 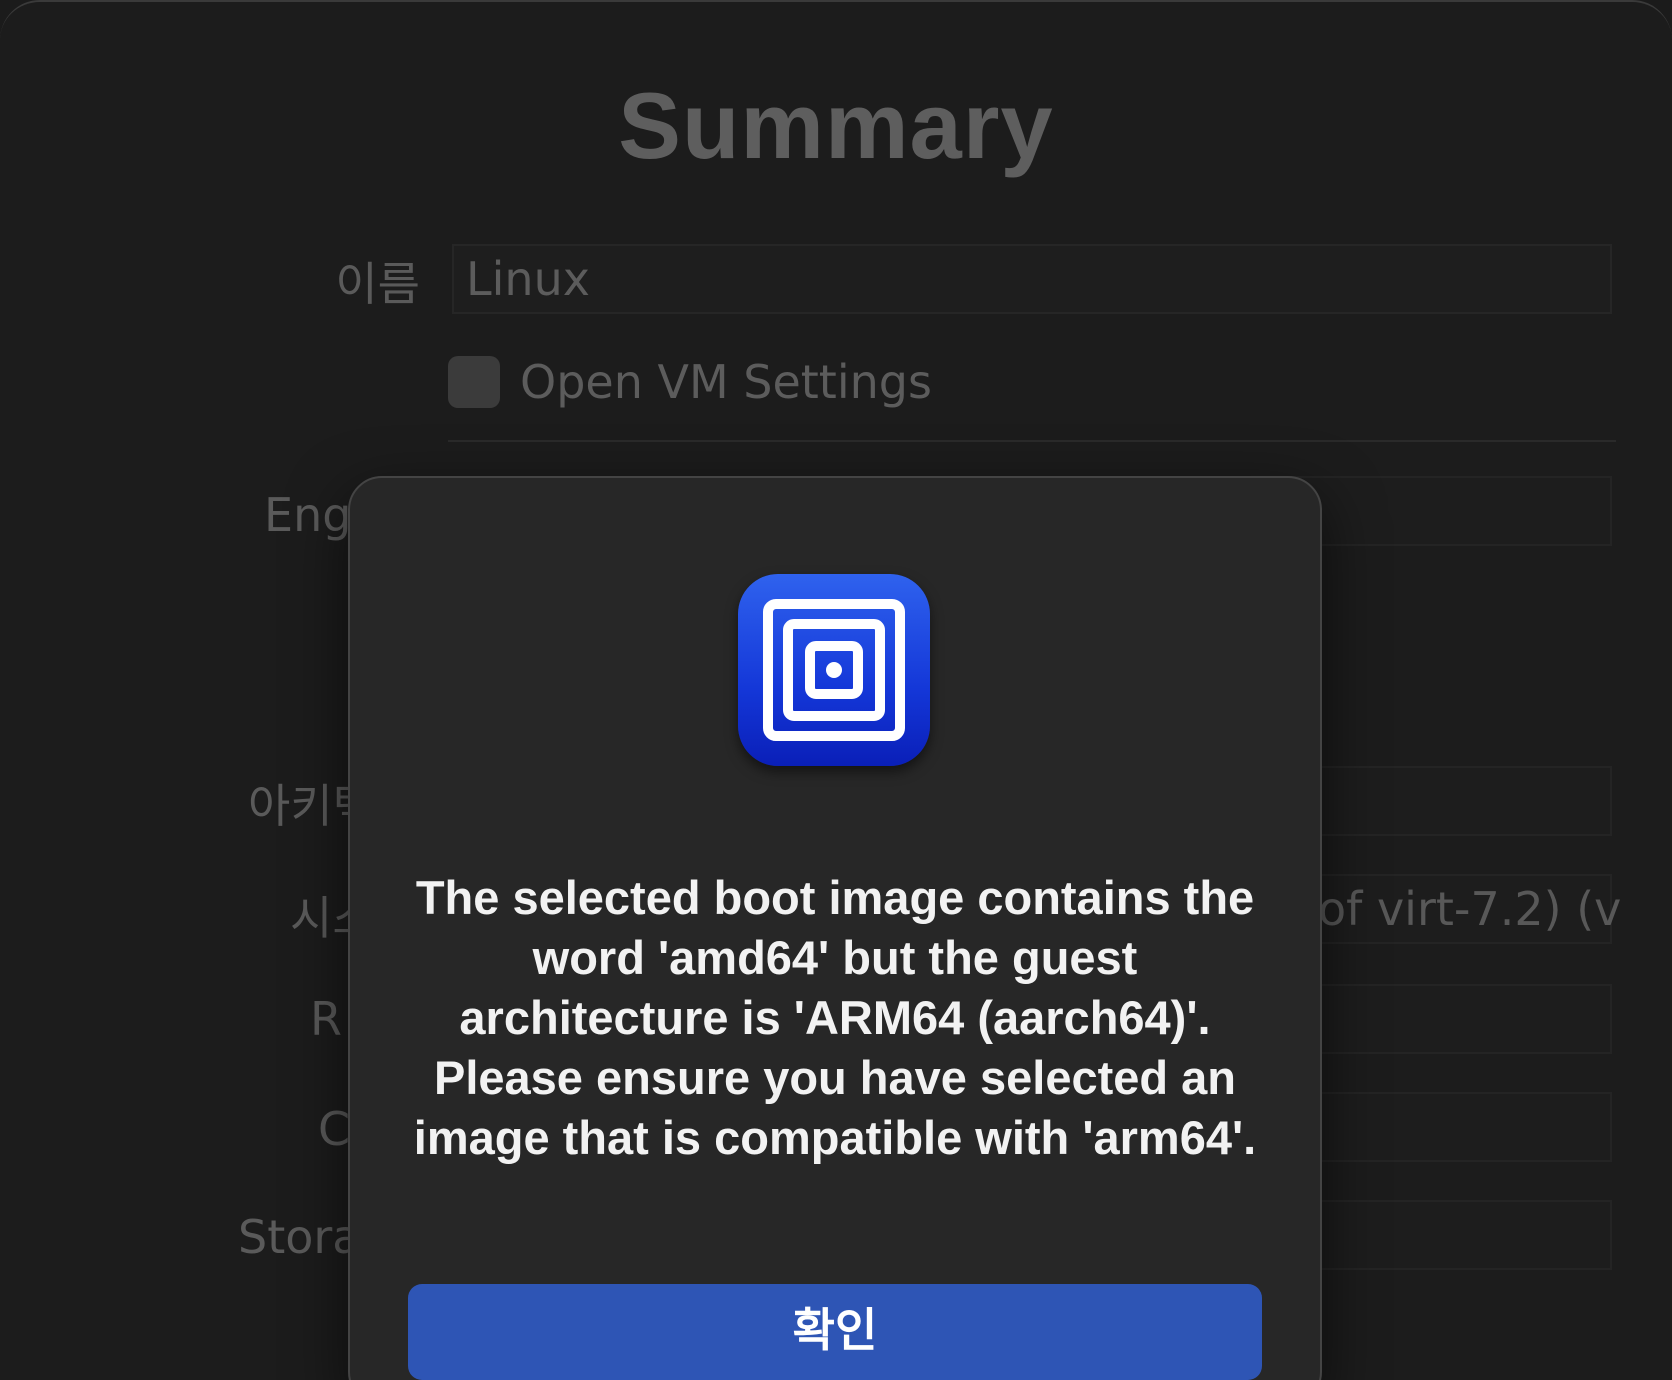 What do you see at coordinates (377, 284) in the screenshot?
I see `name-label: 이름` at bounding box center [377, 284].